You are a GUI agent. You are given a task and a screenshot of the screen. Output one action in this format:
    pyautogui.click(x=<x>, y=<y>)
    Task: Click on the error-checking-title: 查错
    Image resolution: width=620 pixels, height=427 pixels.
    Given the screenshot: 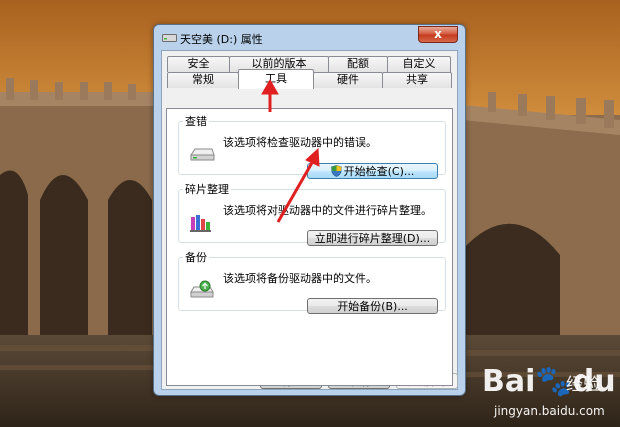 What is the action you would take?
    pyautogui.click(x=196, y=121)
    